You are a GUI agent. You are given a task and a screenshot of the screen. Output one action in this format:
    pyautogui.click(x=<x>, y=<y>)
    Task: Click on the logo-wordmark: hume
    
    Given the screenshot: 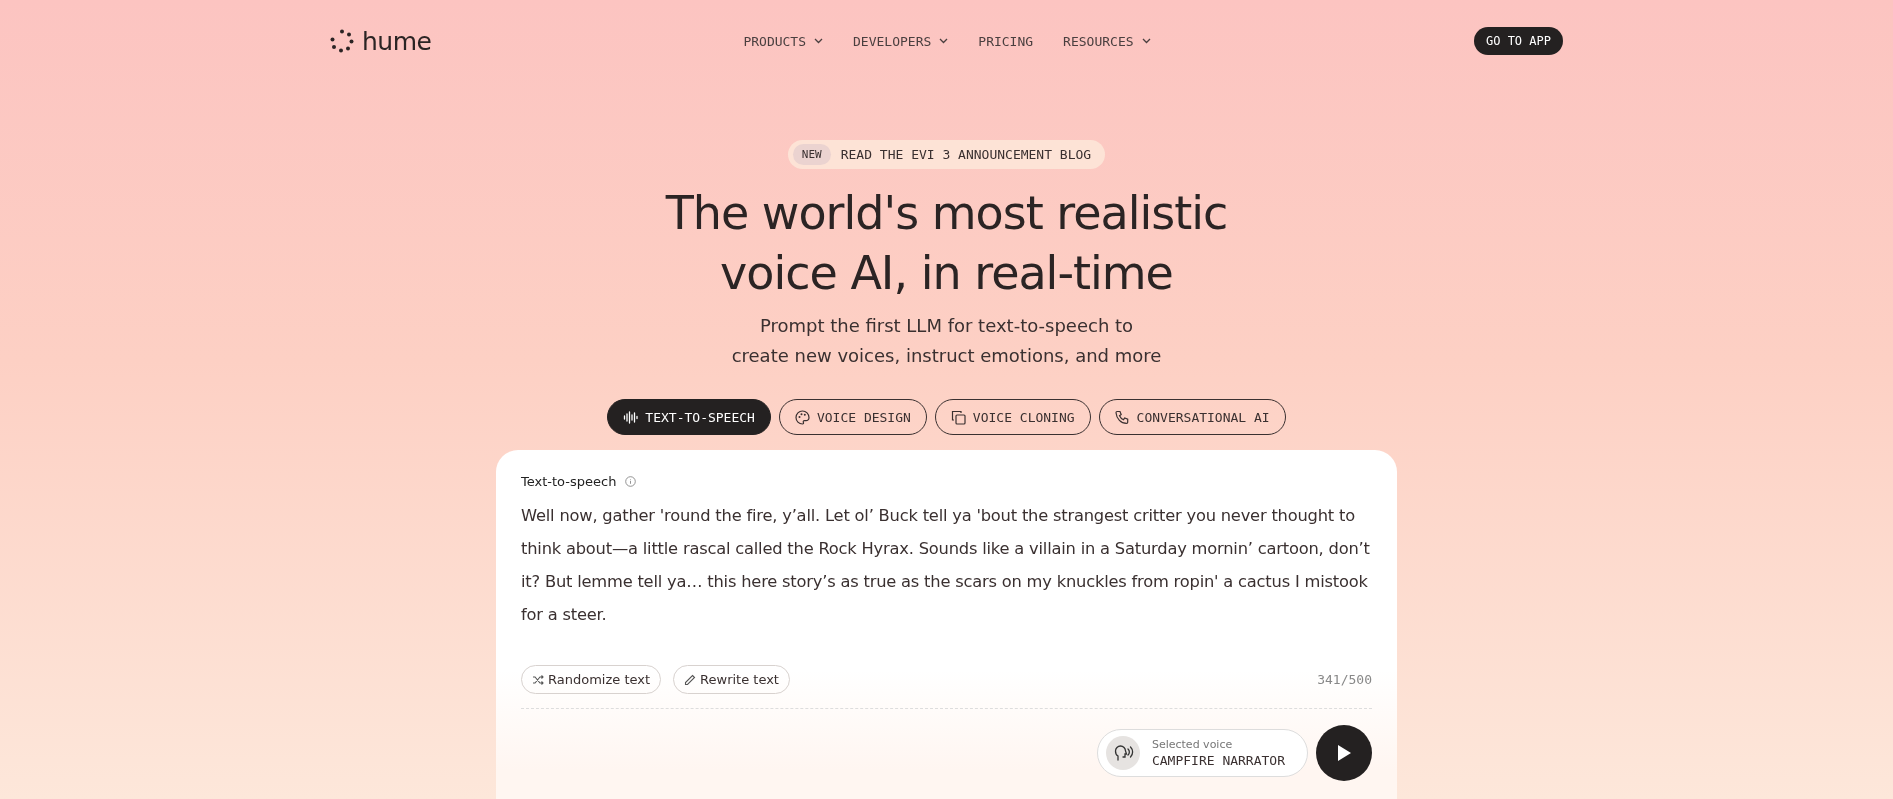 What is the action you would take?
    pyautogui.click(x=397, y=41)
    